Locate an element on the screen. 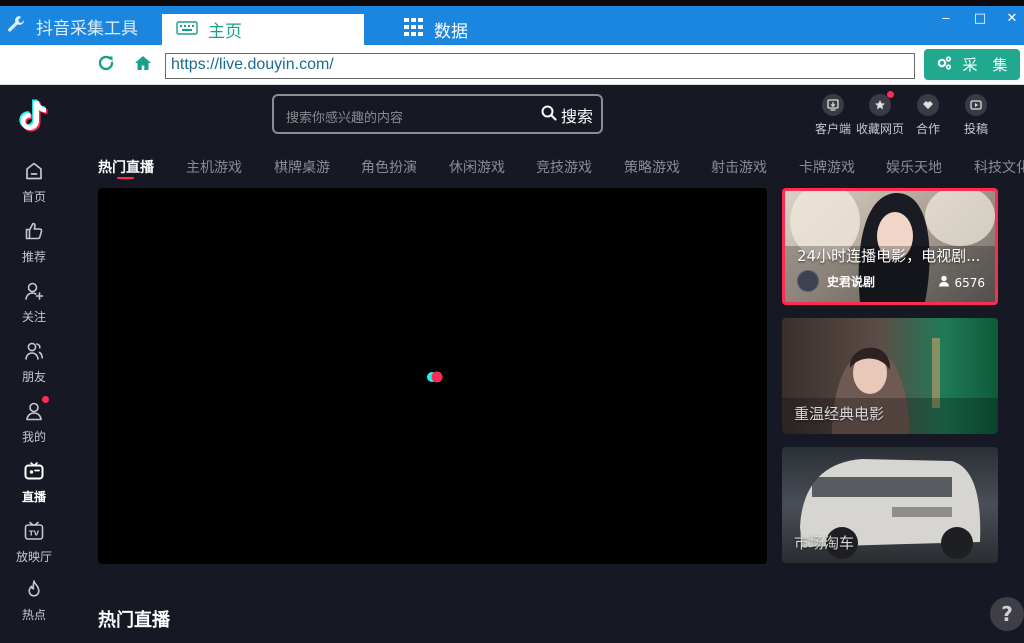 The image size is (1024, 643). action-label: 投稿 is located at coordinates (975, 129).